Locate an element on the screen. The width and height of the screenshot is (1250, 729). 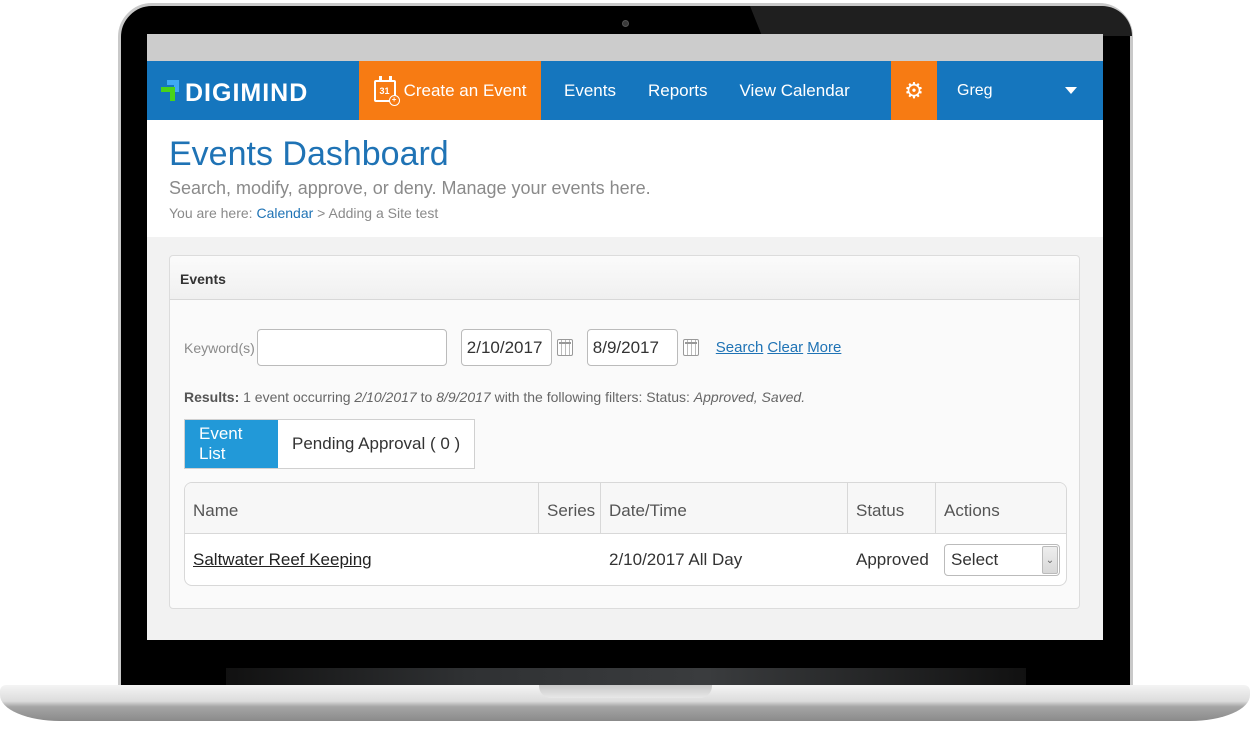
results-text: to is located at coordinates (426, 397).